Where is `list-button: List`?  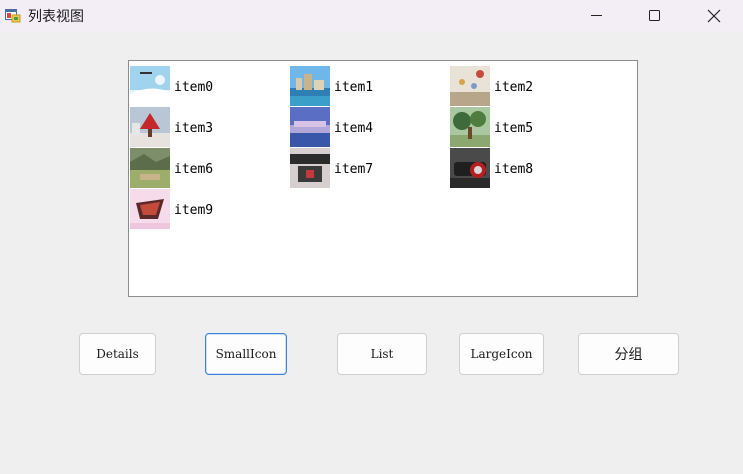 list-button: List is located at coordinates (382, 354).